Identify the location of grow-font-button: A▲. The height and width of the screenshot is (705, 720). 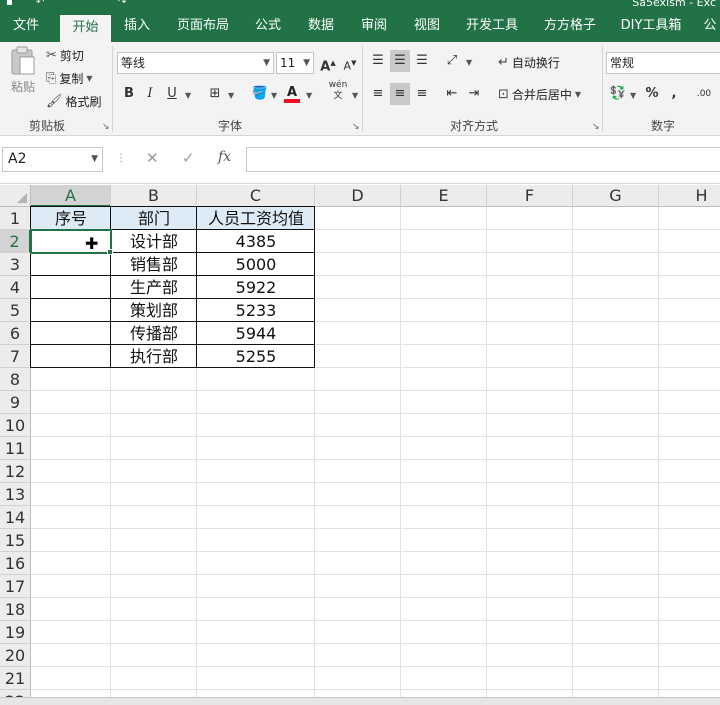
(328, 63).